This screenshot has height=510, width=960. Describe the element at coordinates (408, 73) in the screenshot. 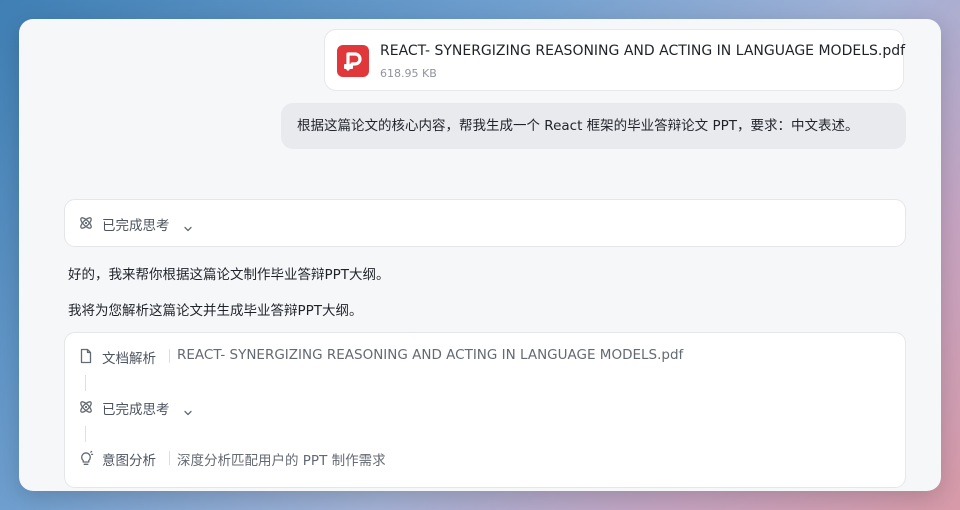

I see `attachment-size: 618.95 KB` at that location.